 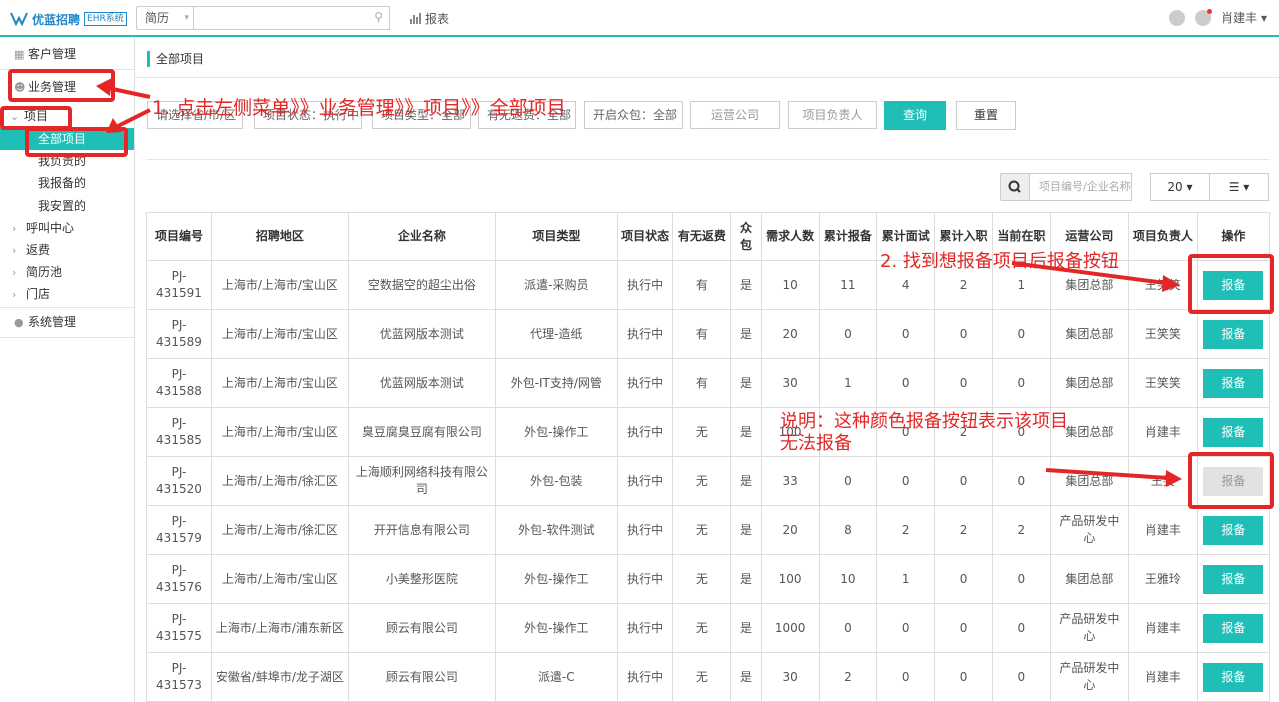 I want to click on column-view-toggle: ☰ ▾, so click(x=1239, y=187).